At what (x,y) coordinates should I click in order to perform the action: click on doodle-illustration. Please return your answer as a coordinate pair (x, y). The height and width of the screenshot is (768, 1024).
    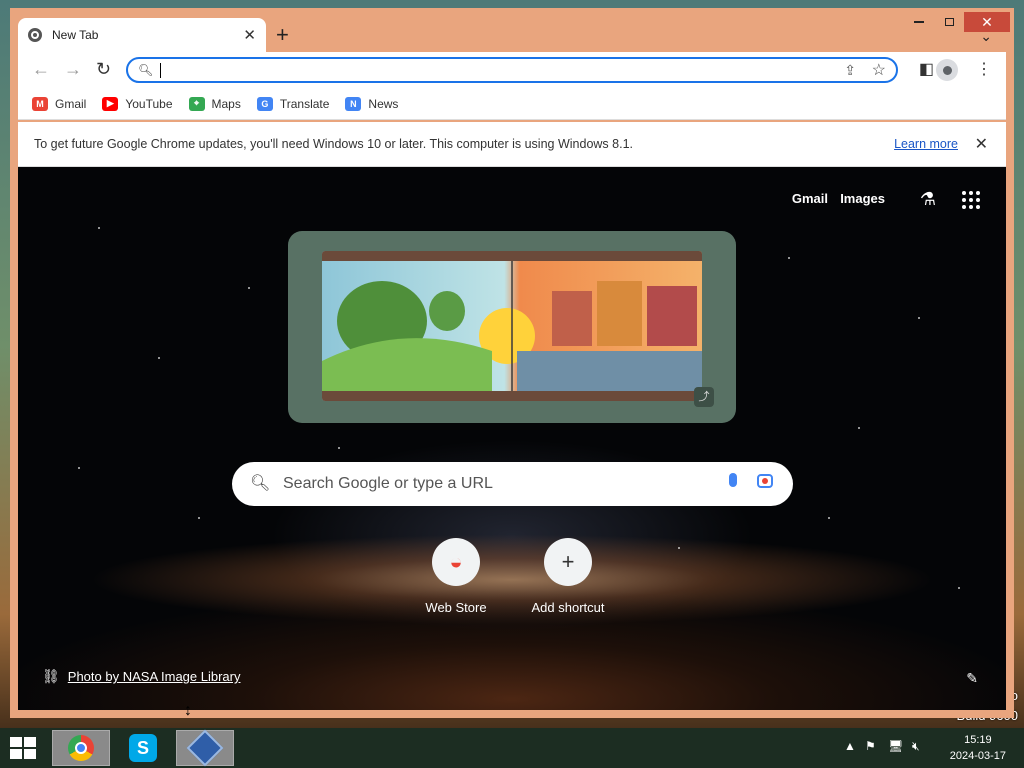
    Looking at the image, I should click on (512, 326).